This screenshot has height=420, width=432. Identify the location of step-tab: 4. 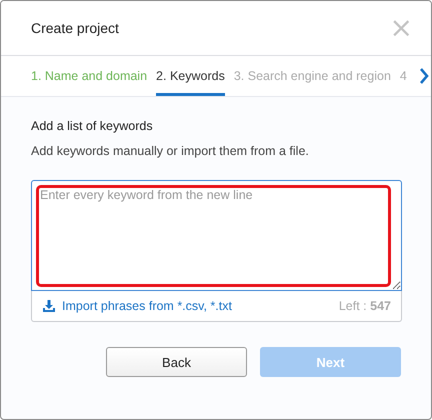
(403, 76).